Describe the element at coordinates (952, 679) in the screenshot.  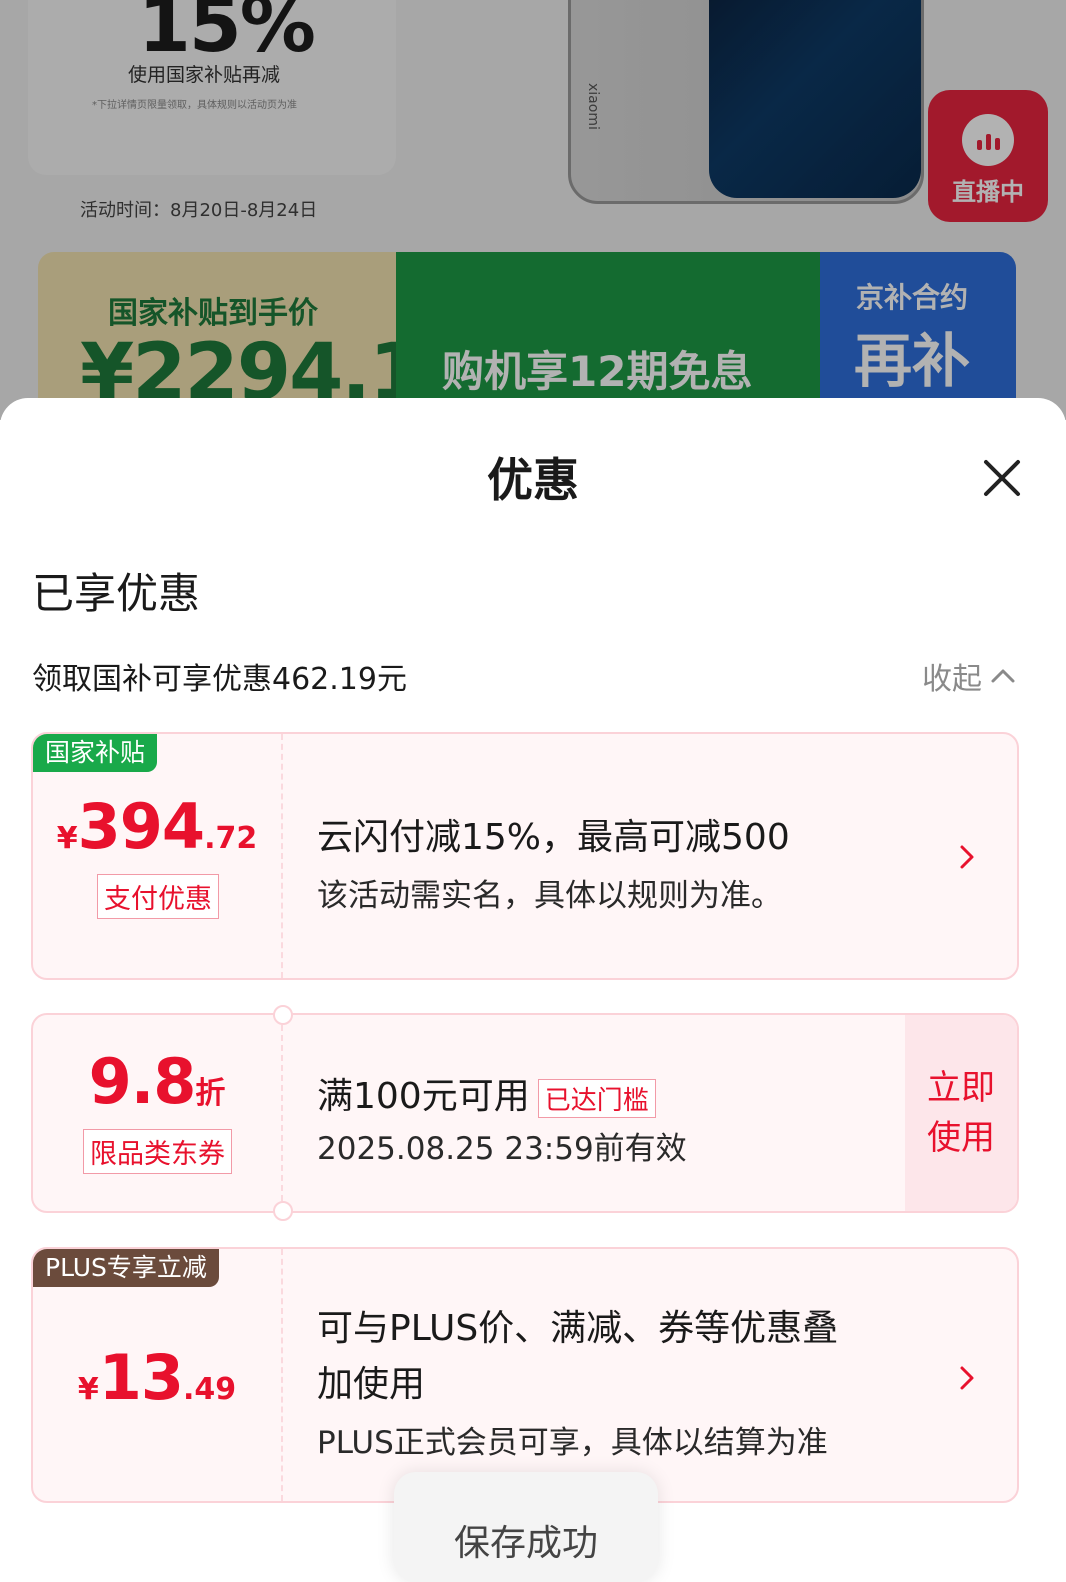
I see `collapse-label: 收起` at that location.